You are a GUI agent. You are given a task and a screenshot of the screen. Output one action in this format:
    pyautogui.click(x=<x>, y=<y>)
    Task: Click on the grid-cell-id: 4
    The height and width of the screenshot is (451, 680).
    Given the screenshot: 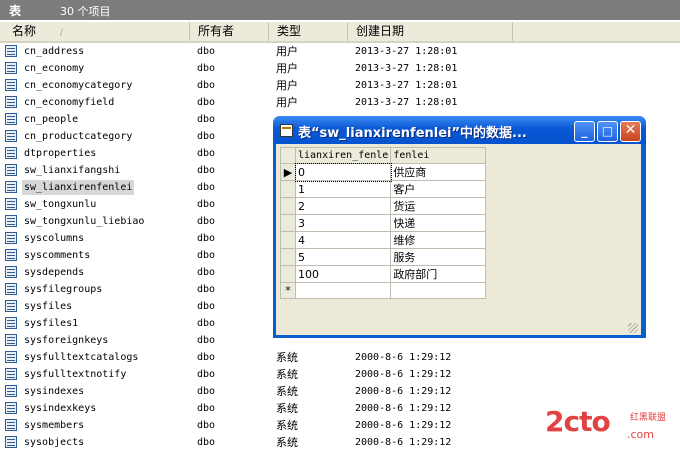 What is the action you would take?
    pyautogui.click(x=343, y=240)
    